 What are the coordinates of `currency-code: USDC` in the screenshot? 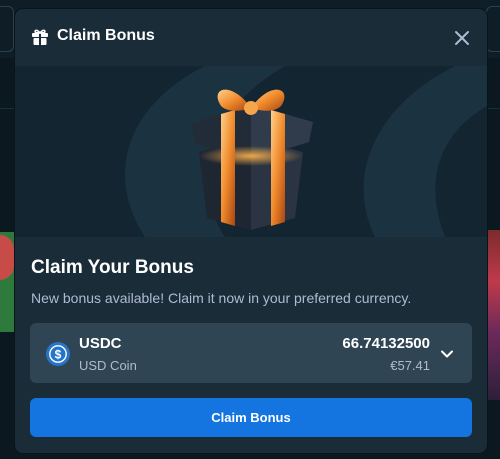 It's located at (100, 343).